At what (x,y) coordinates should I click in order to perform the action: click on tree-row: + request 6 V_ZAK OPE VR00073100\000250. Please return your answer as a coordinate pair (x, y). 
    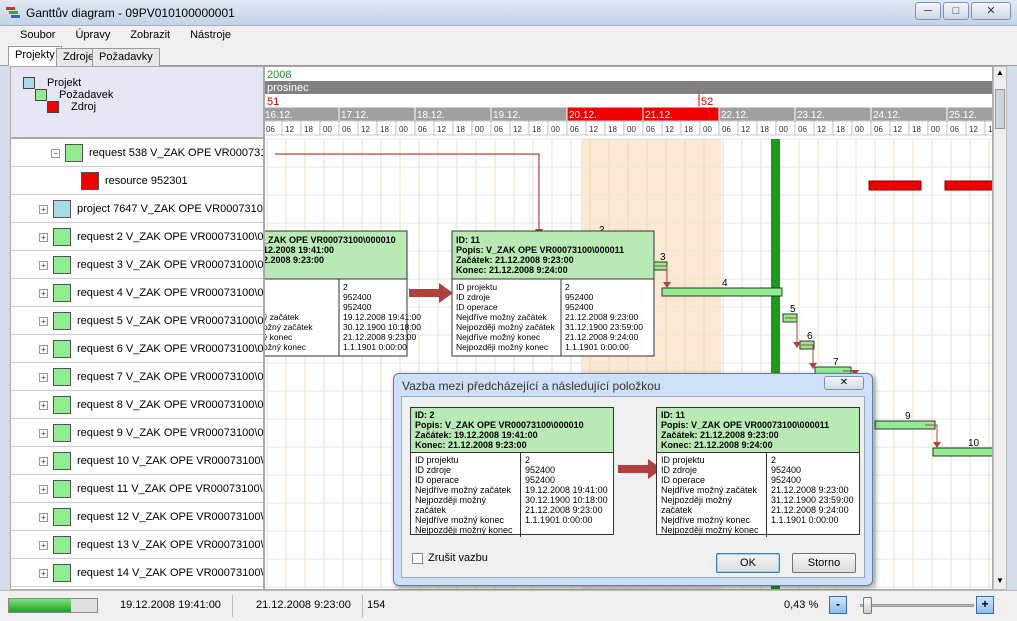
    Looking at the image, I should click on (137, 349).